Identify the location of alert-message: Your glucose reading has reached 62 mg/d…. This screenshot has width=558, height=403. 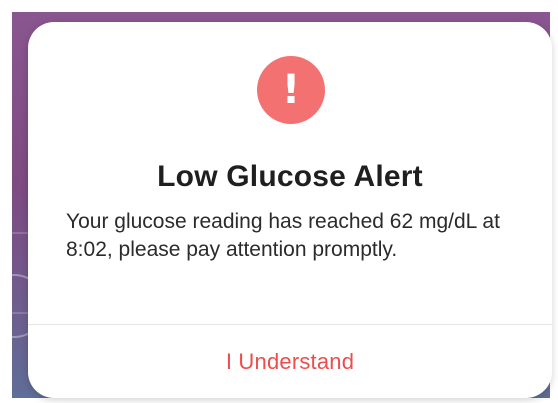
(283, 235).